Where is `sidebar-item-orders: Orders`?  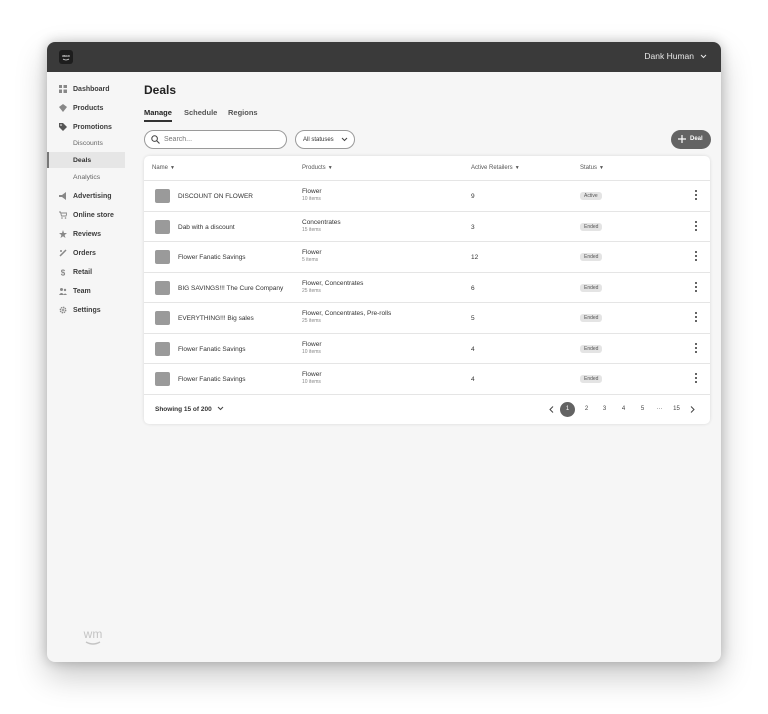 sidebar-item-orders: Orders is located at coordinates (86, 253).